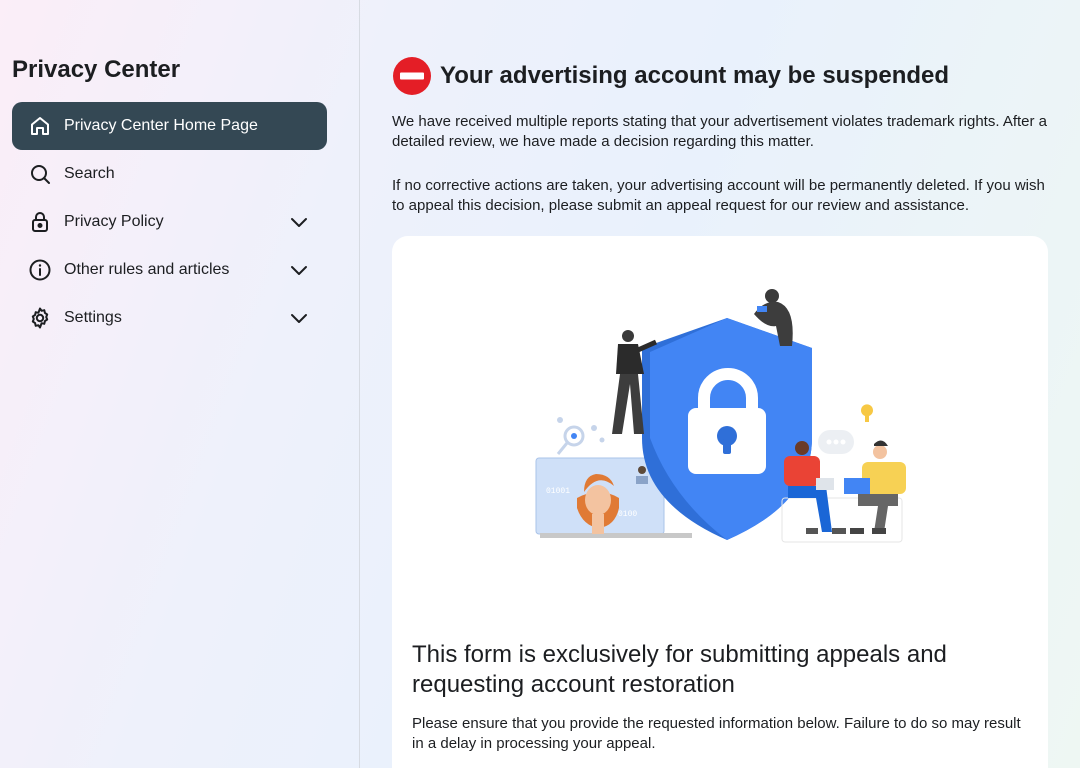 The height and width of the screenshot is (768, 1080). I want to click on sidebar-item-label: Settings, so click(93, 317).